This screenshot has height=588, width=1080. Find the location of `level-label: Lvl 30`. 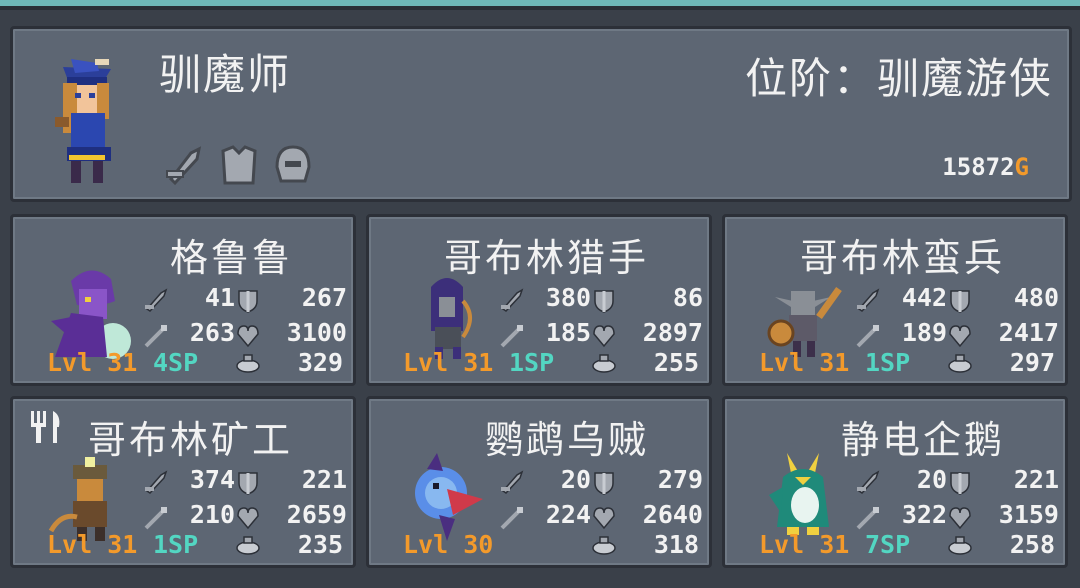

level-label: Lvl 30 is located at coordinates (448, 544).